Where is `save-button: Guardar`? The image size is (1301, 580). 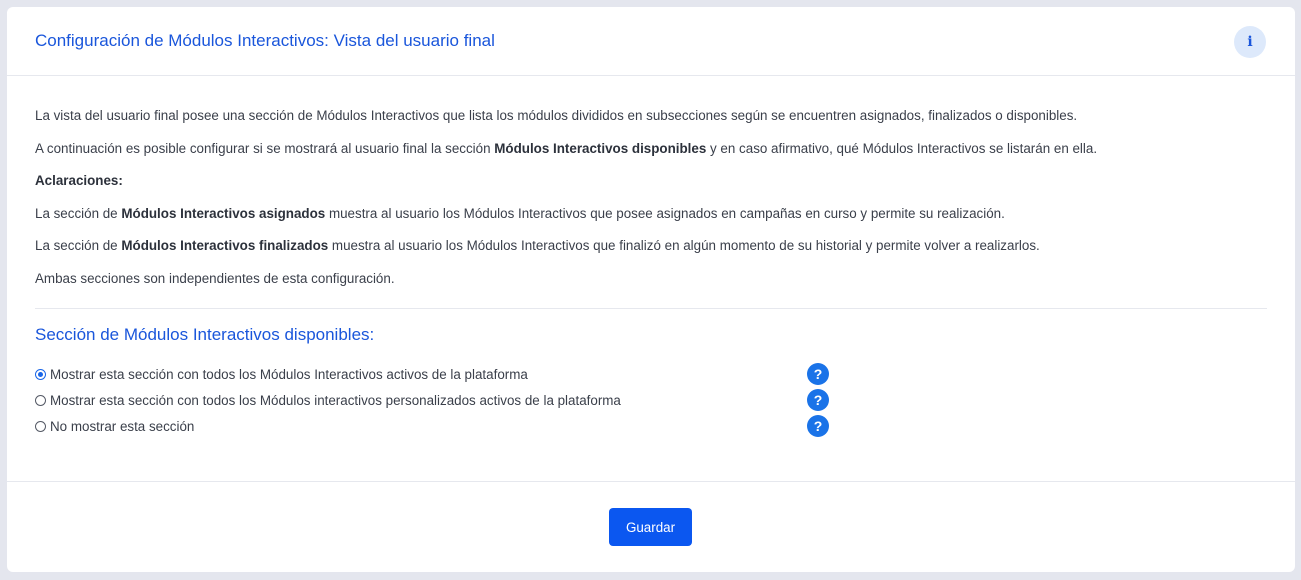 save-button: Guardar is located at coordinates (650, 527).